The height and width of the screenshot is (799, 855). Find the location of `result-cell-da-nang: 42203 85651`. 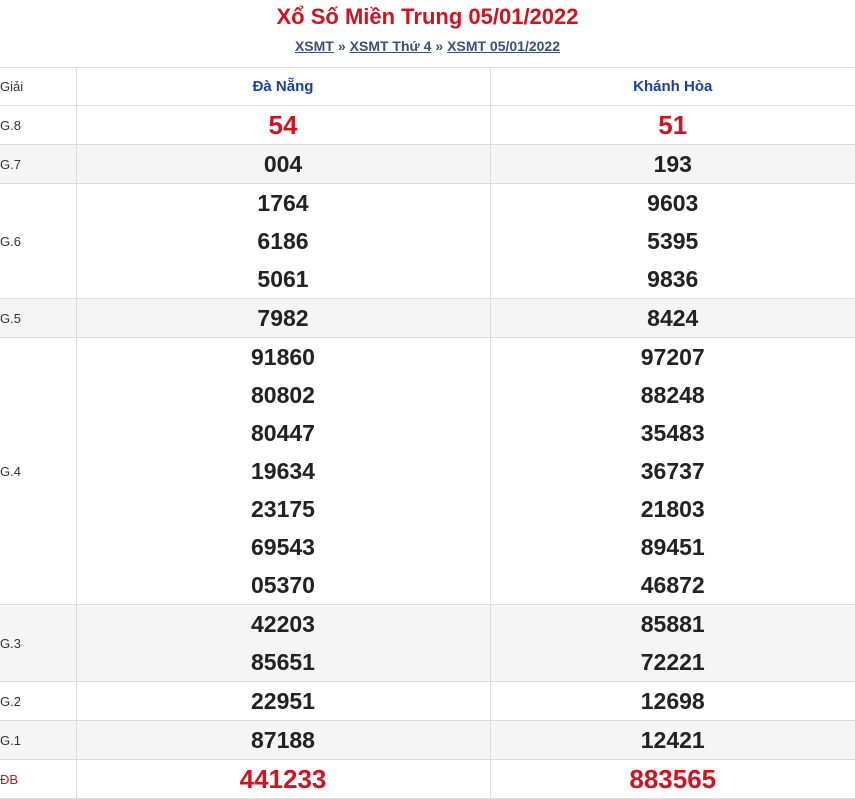

result-cell-da-nang: 42203 85651 is located at coordinates (283, 643).